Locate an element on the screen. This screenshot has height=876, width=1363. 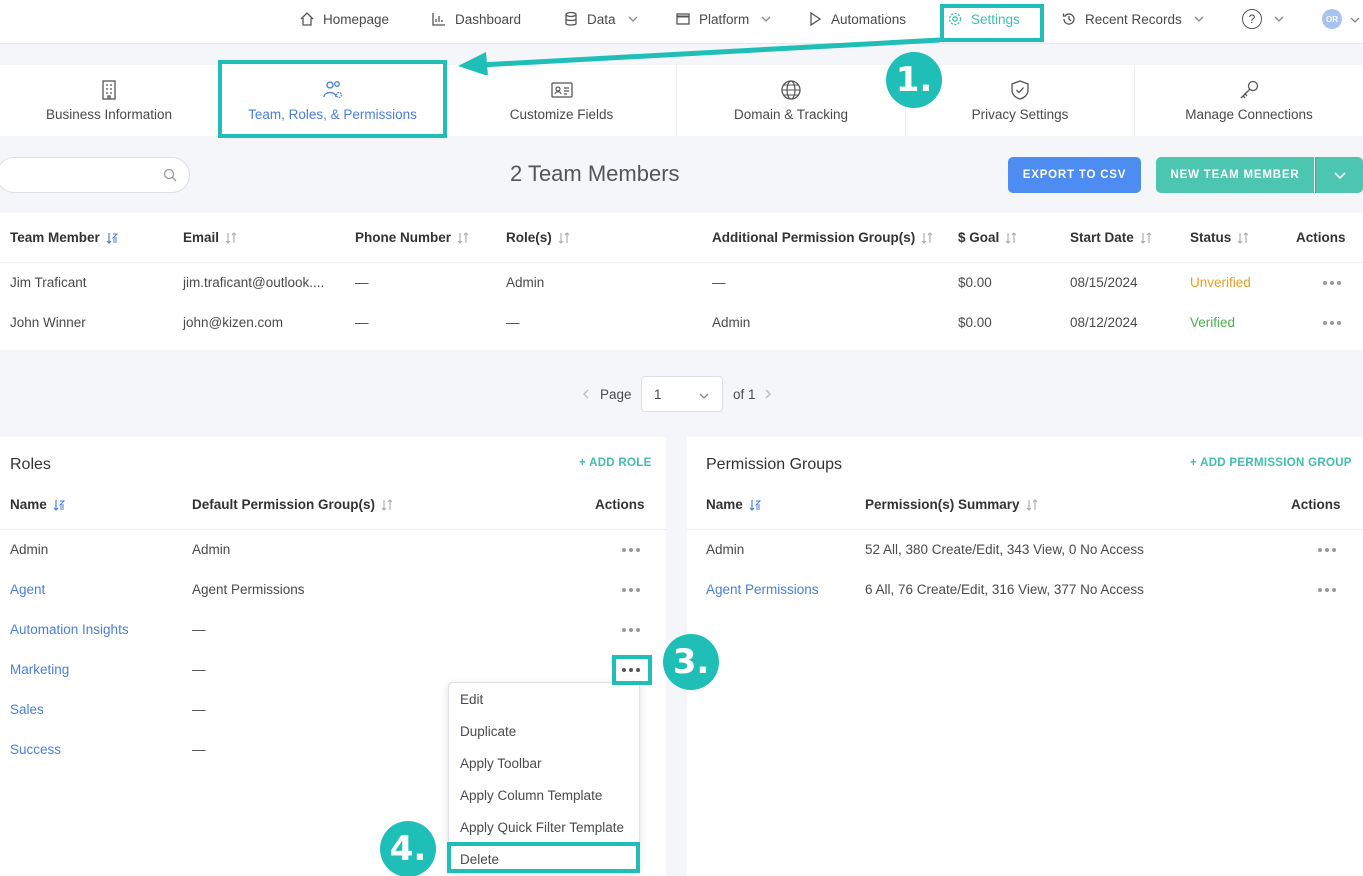
cell-phone: — is located at coordinates (362, 322).